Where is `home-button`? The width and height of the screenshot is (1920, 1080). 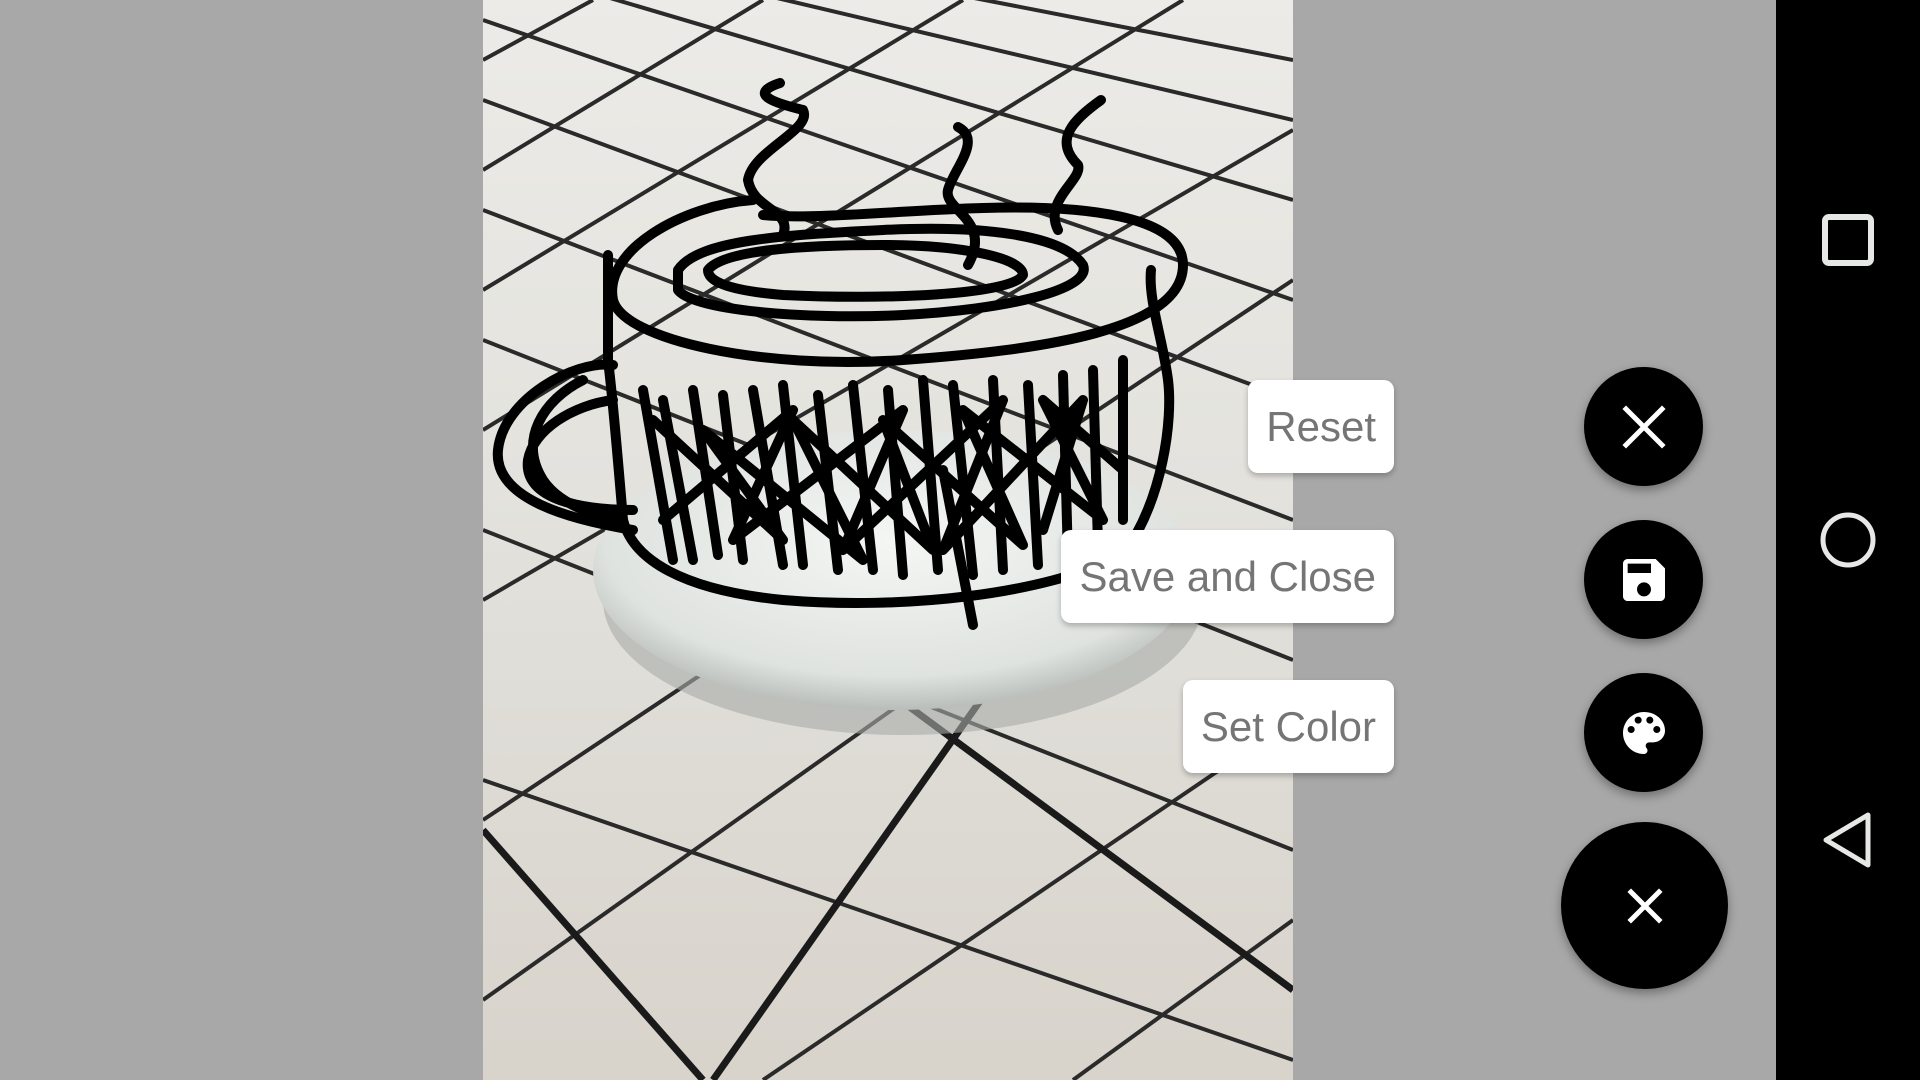
home-button is located at coordinates (1848, 540).